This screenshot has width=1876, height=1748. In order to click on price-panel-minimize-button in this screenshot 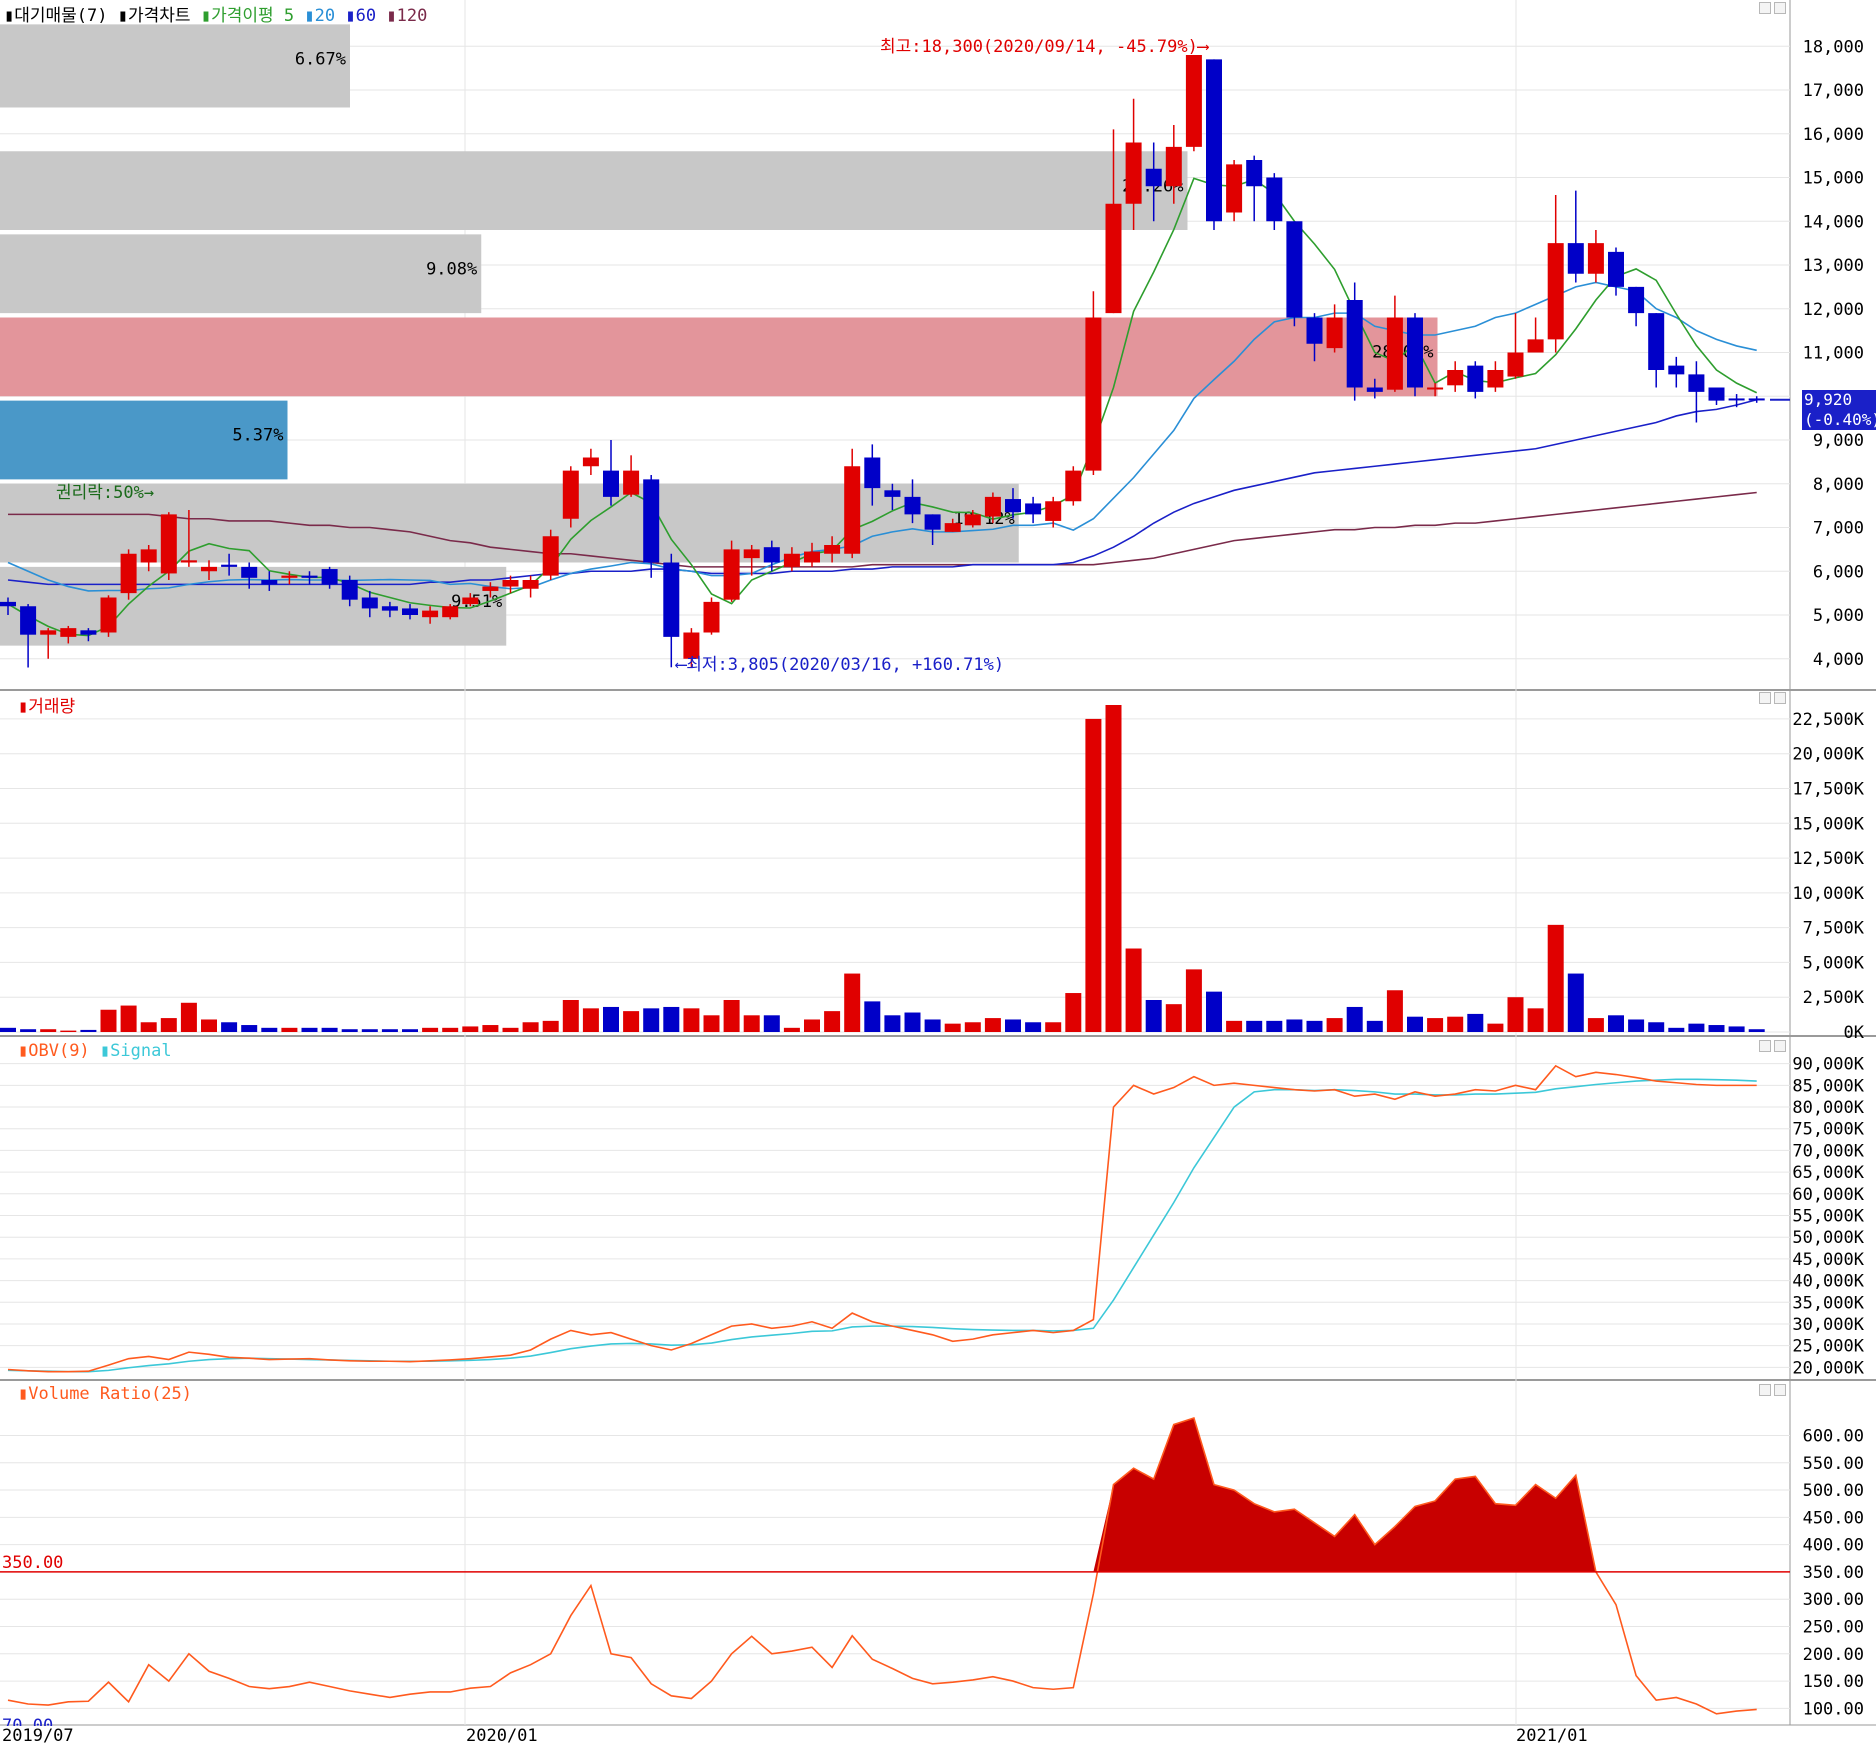, I will do `click(1765, 8)`.